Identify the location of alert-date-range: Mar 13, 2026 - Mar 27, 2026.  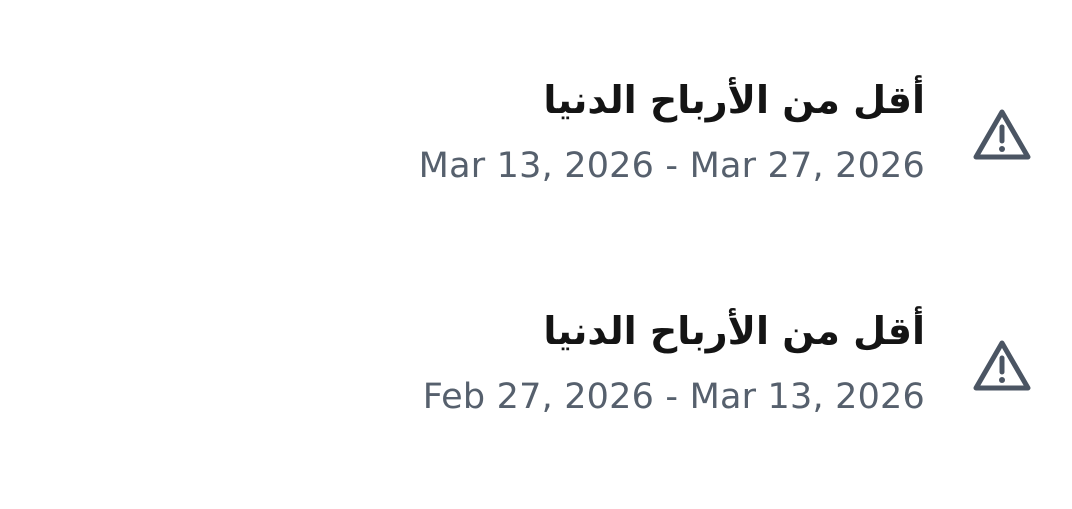
(671, 166).